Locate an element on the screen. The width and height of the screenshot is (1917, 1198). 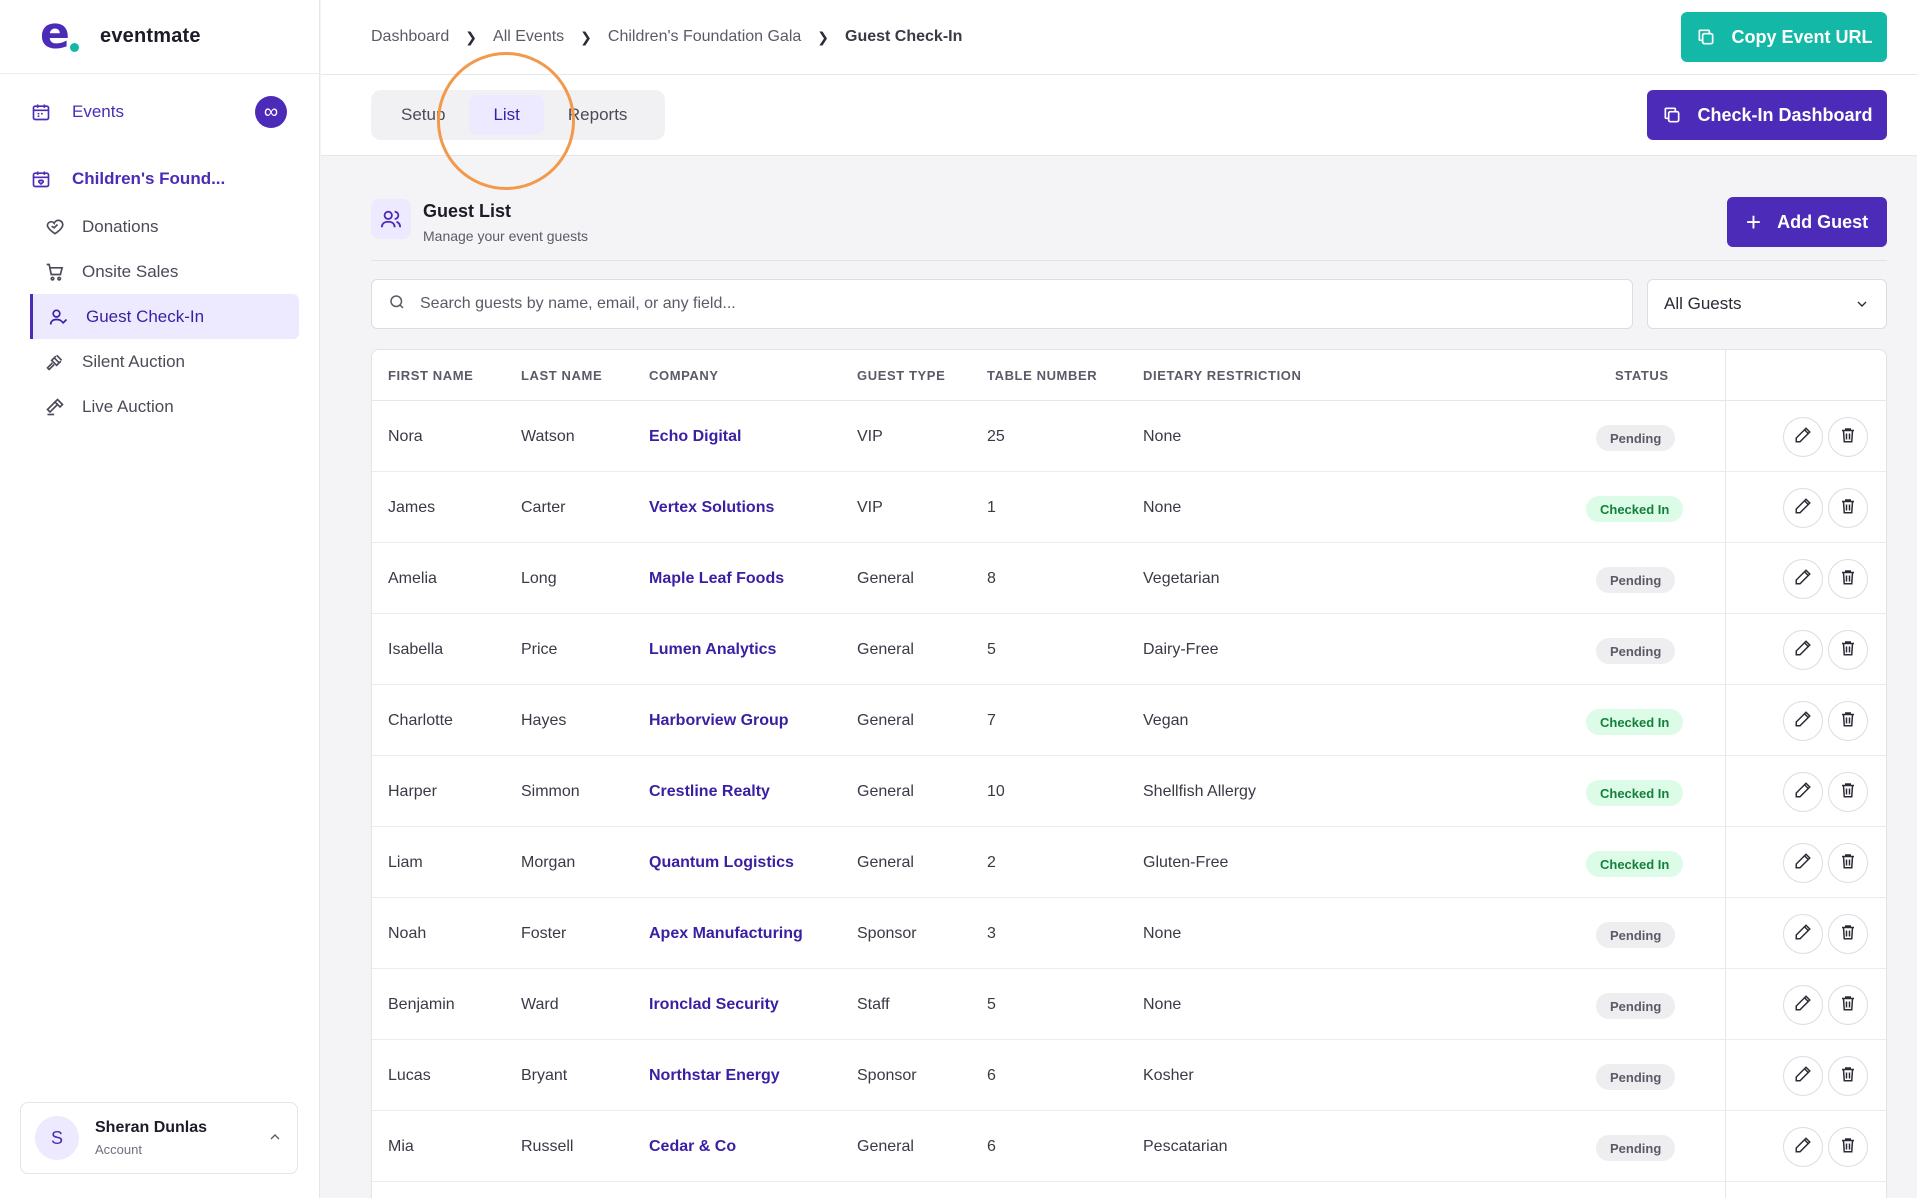
table-number-cell: 2 is located at coordinates (991, 862).